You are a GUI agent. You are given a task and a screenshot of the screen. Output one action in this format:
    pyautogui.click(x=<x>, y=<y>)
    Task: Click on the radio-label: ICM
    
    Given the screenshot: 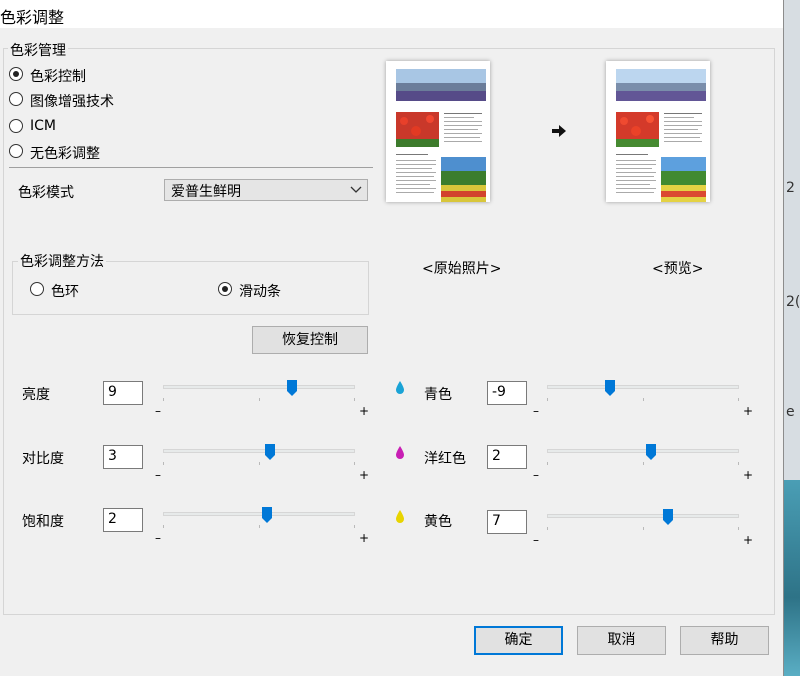 What is the action you would take?
    pyautogui.click(x=43, y=126)
    